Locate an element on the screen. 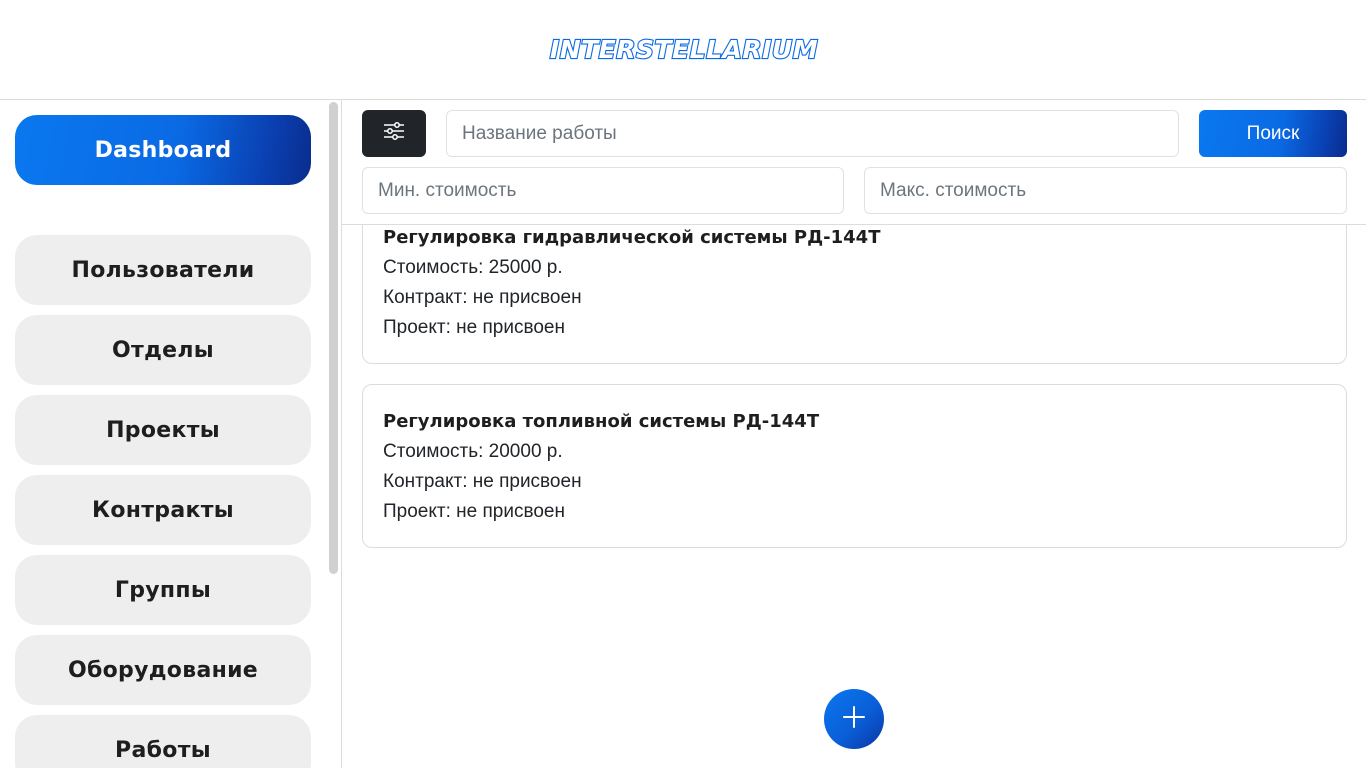 The image size is (1366, 768). sidebar-item-dashboard: Dashboard is located at coordinates (163, 150).